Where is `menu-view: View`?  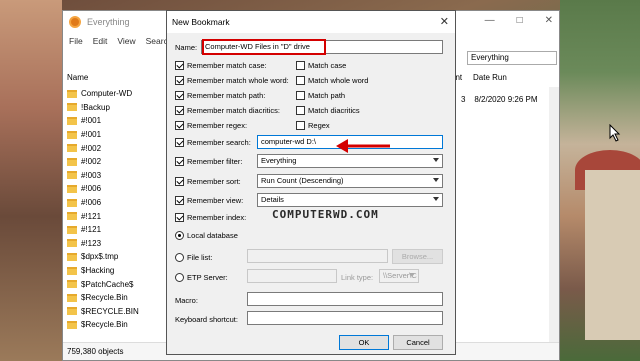 menu-view: View is located at coordinates (126, 41).